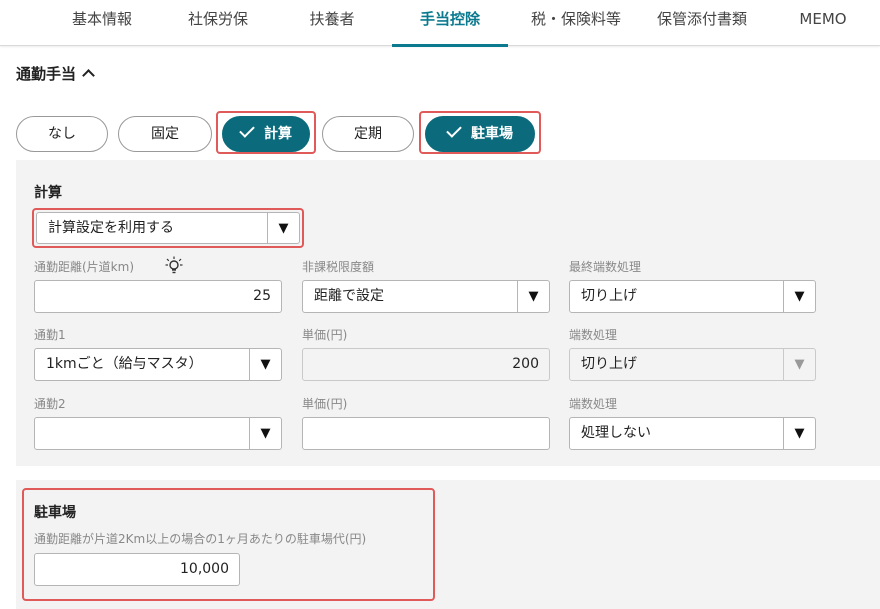 This screenshot has height=609, width=880. What do you see at coordinates (605, 267) in the screenshot?
I see `final-rounding-label: 最終端数処理` at bounding box center [605, 267].